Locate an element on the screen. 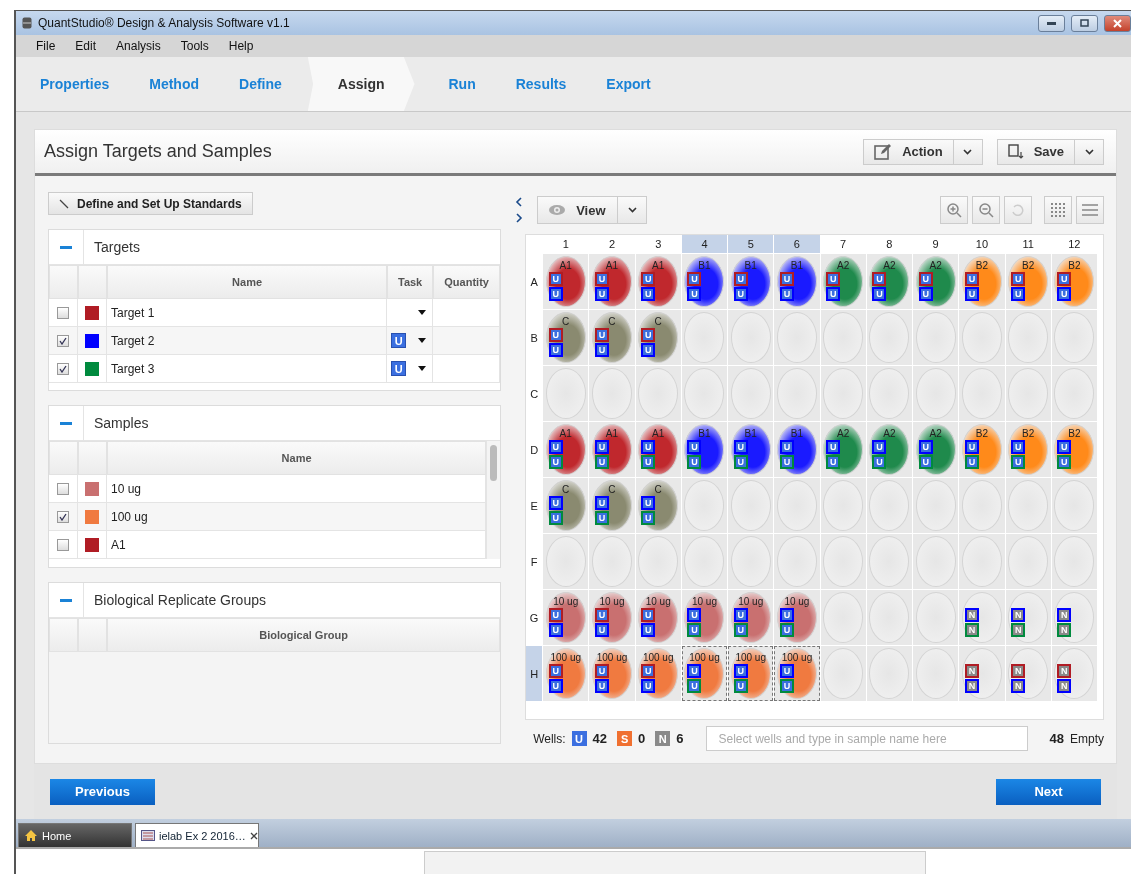 This screenshot has width=1131, height=874. grid-view-button is located at coordinates (1058, 210).